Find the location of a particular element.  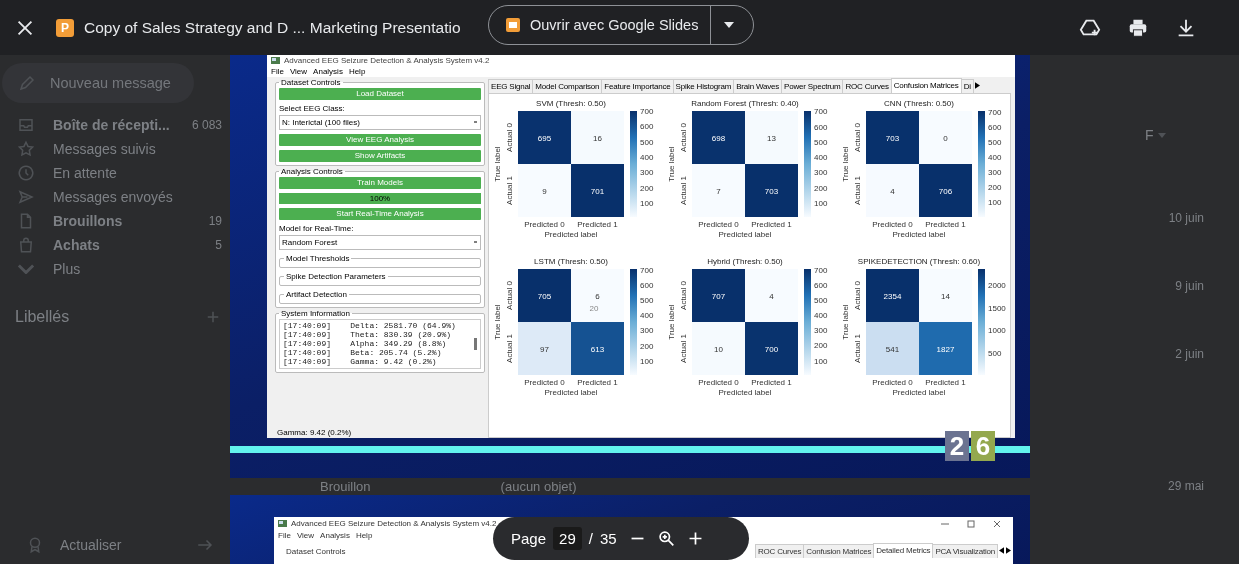

cell-value: 701 is located at coordinates (597, 191).